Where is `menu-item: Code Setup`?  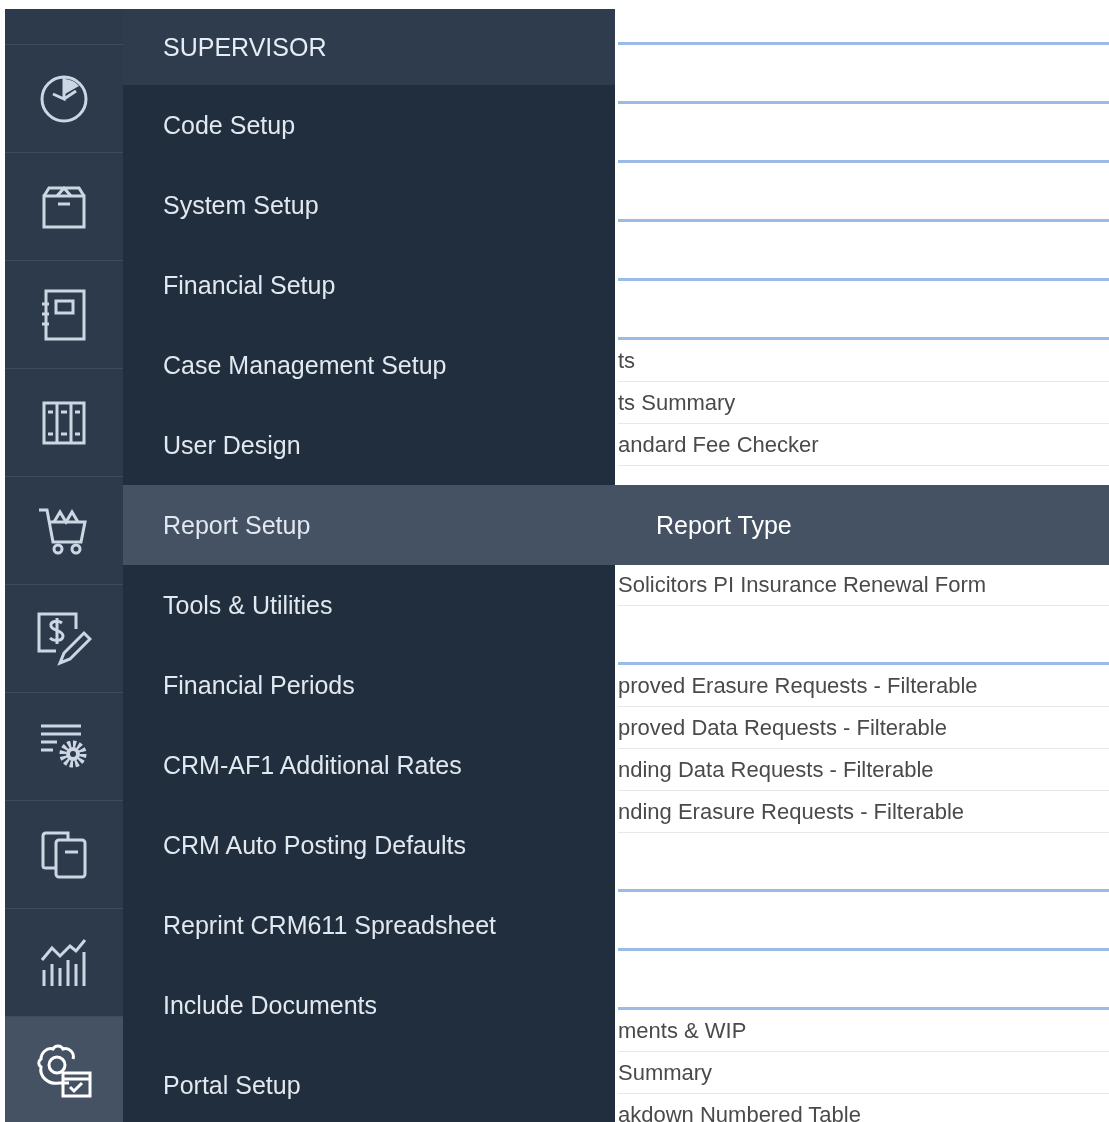
menu-item: Code Setup is located at coordinates (369, 125).